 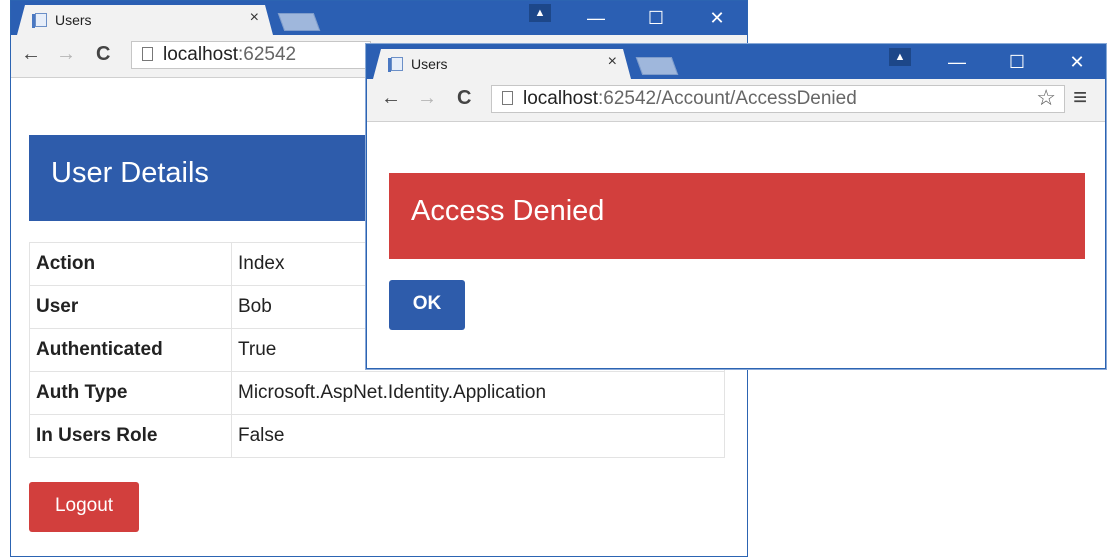 I want to click on logout-button: Logout, so click(x=84, y=507).